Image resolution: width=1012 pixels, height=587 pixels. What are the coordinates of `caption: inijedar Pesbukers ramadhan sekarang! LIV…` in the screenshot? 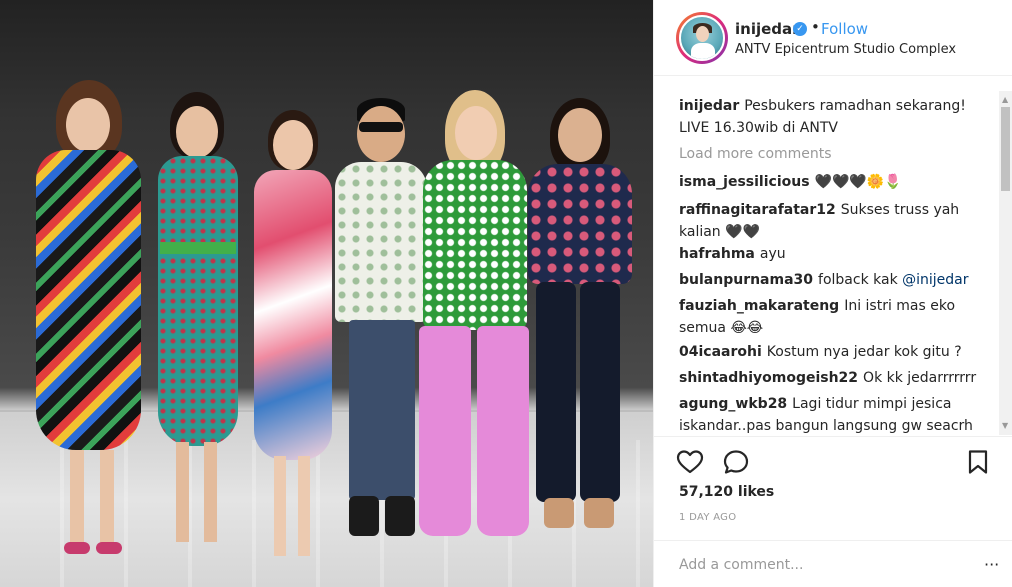 It's located at (834, 117).